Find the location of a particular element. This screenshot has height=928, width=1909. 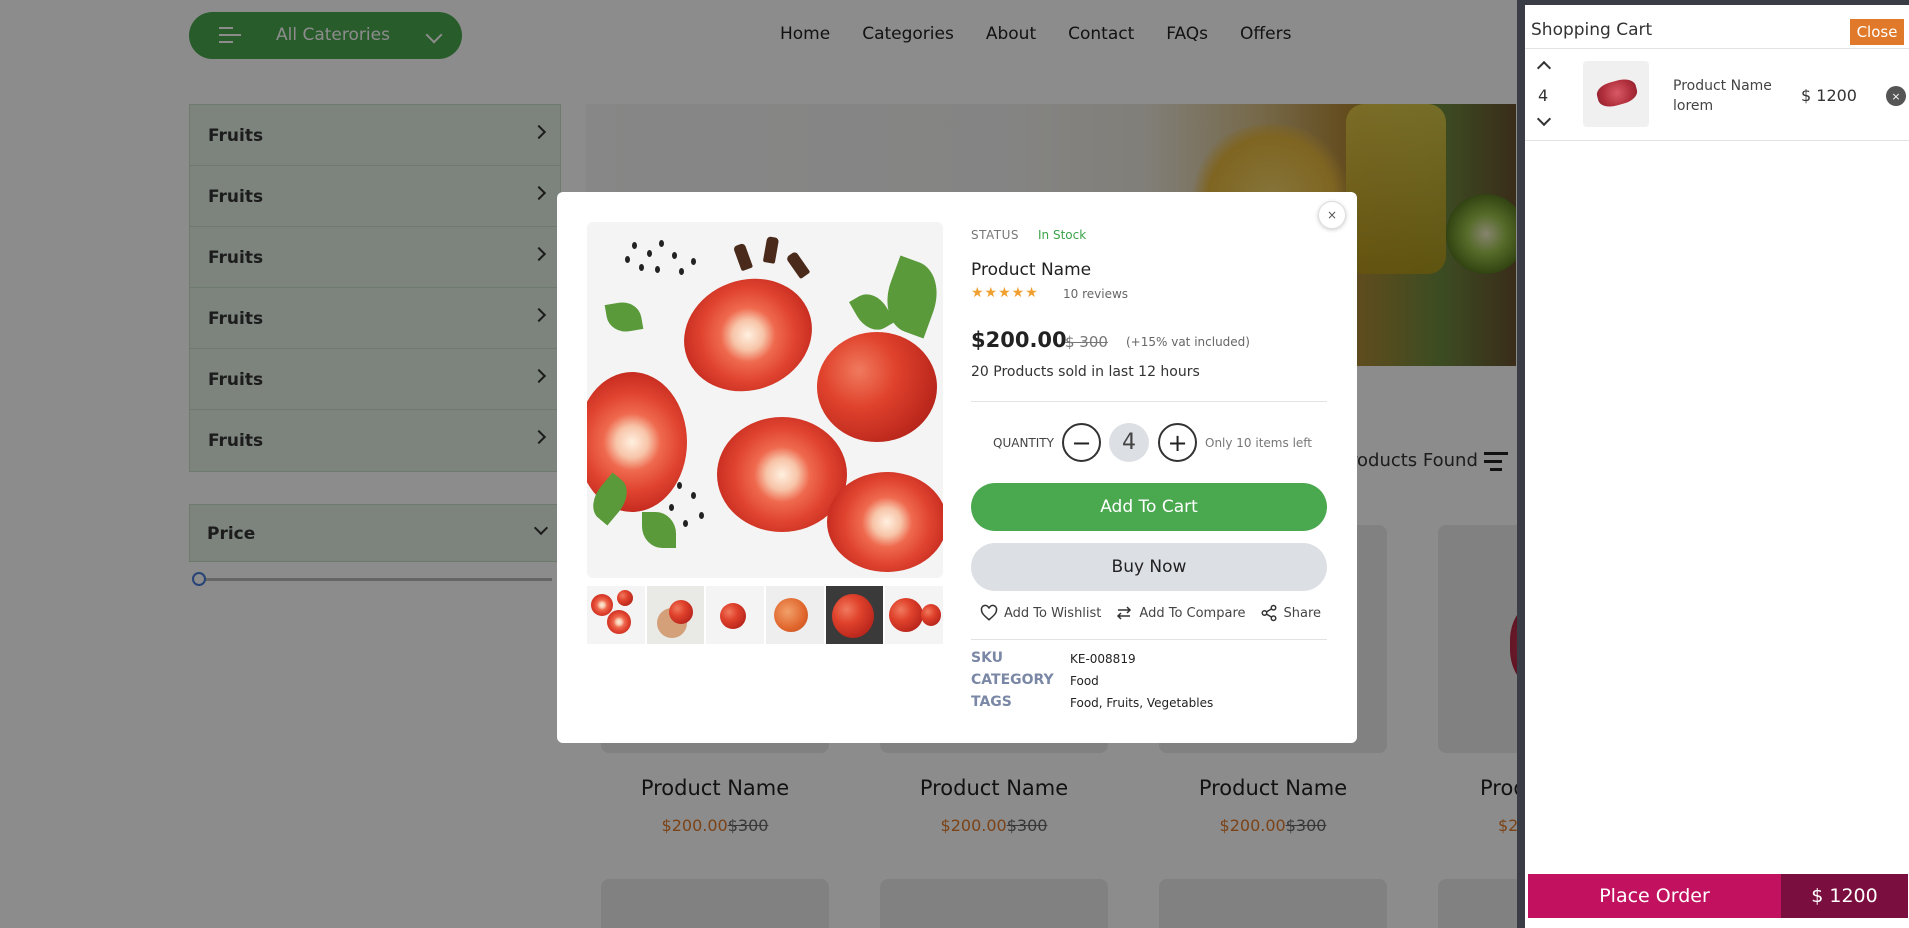

minus-icon: − is located at coordinates (1081, 442).